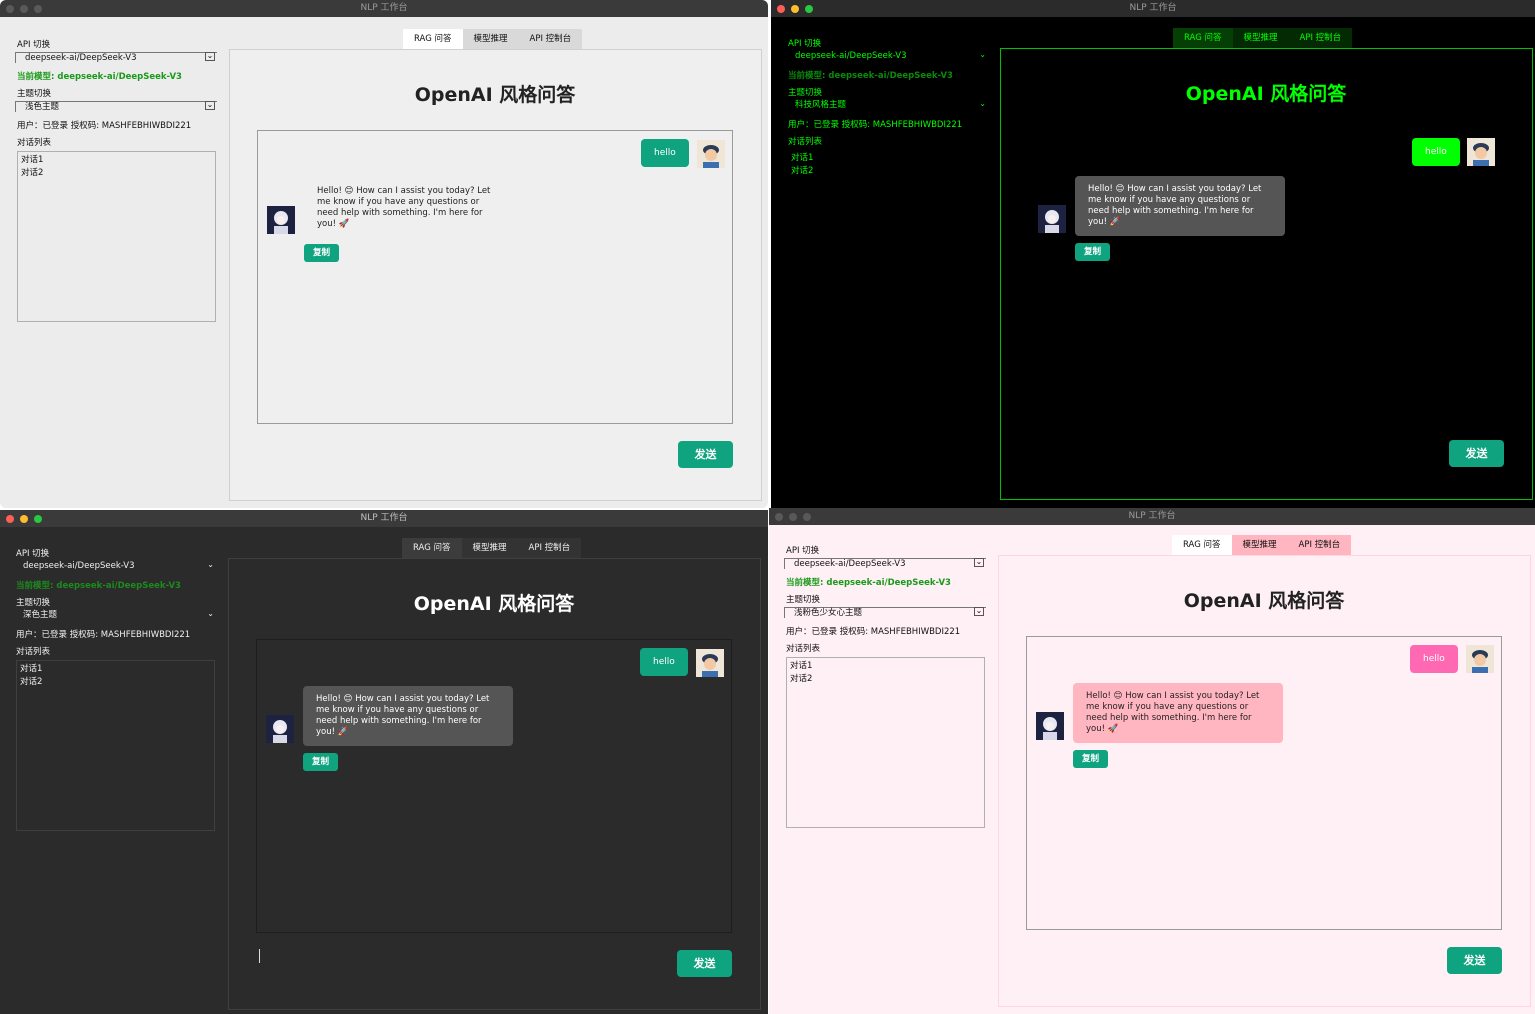  Describe the element at coordinates (821, 105) in the screenshot. I see `theme-select-value: 科技风格主题` at that location.